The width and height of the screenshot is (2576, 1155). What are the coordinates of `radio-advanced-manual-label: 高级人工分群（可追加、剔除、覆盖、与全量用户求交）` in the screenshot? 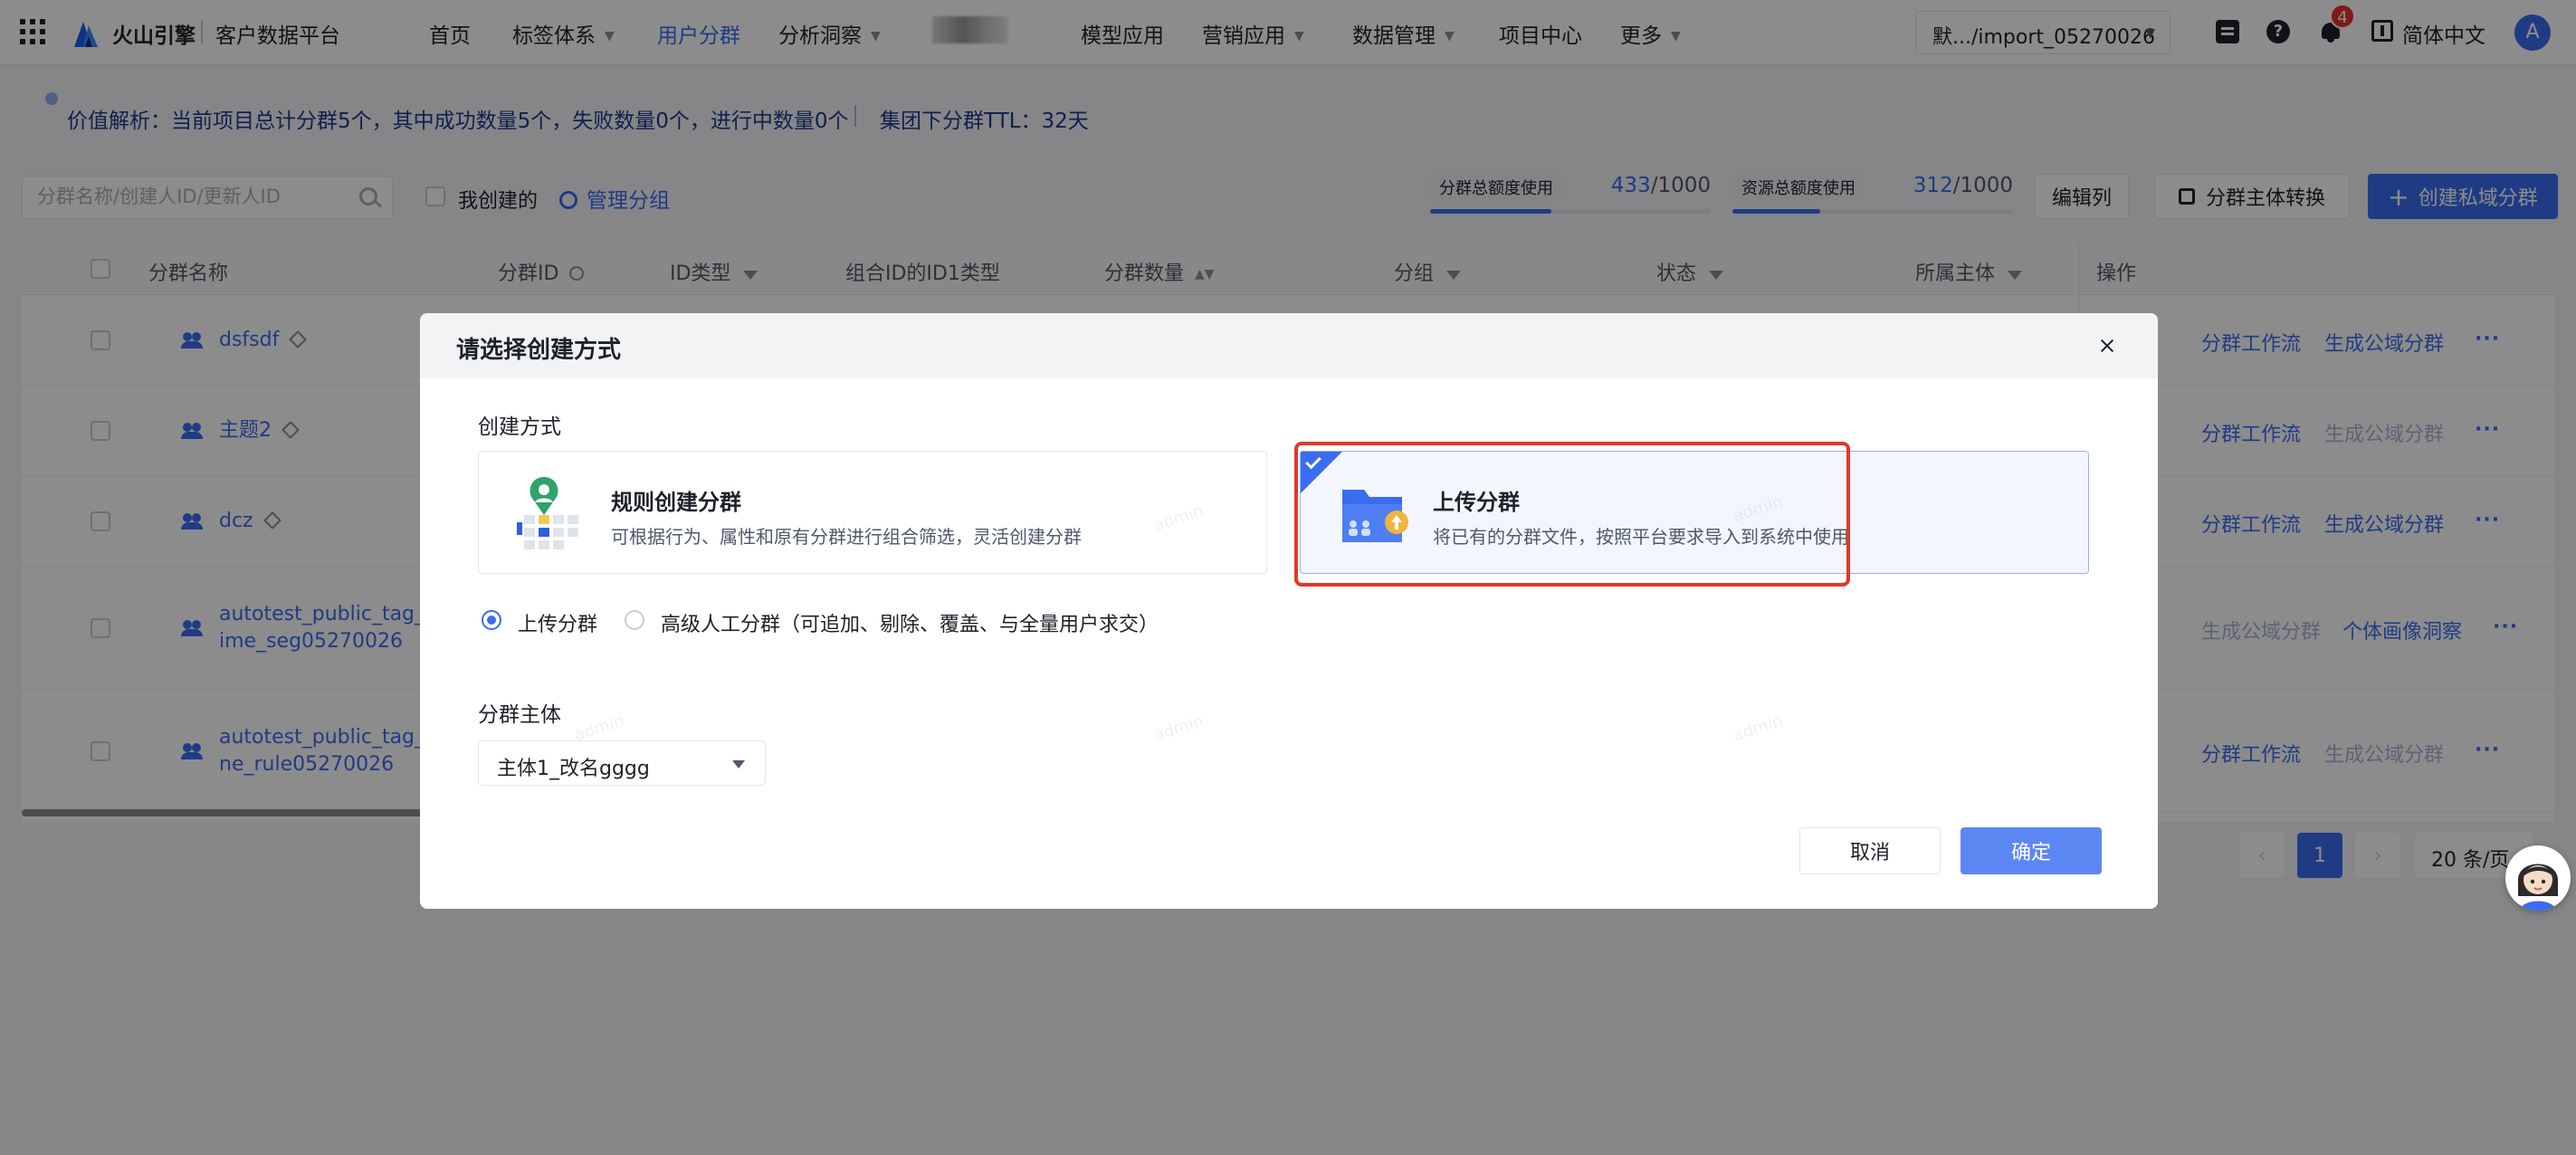 It's located at (910, 622).